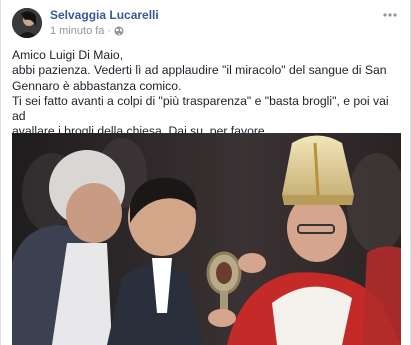  I want to click on post-text-line: Amico Luigi Di Maio,, so click(68, 55).